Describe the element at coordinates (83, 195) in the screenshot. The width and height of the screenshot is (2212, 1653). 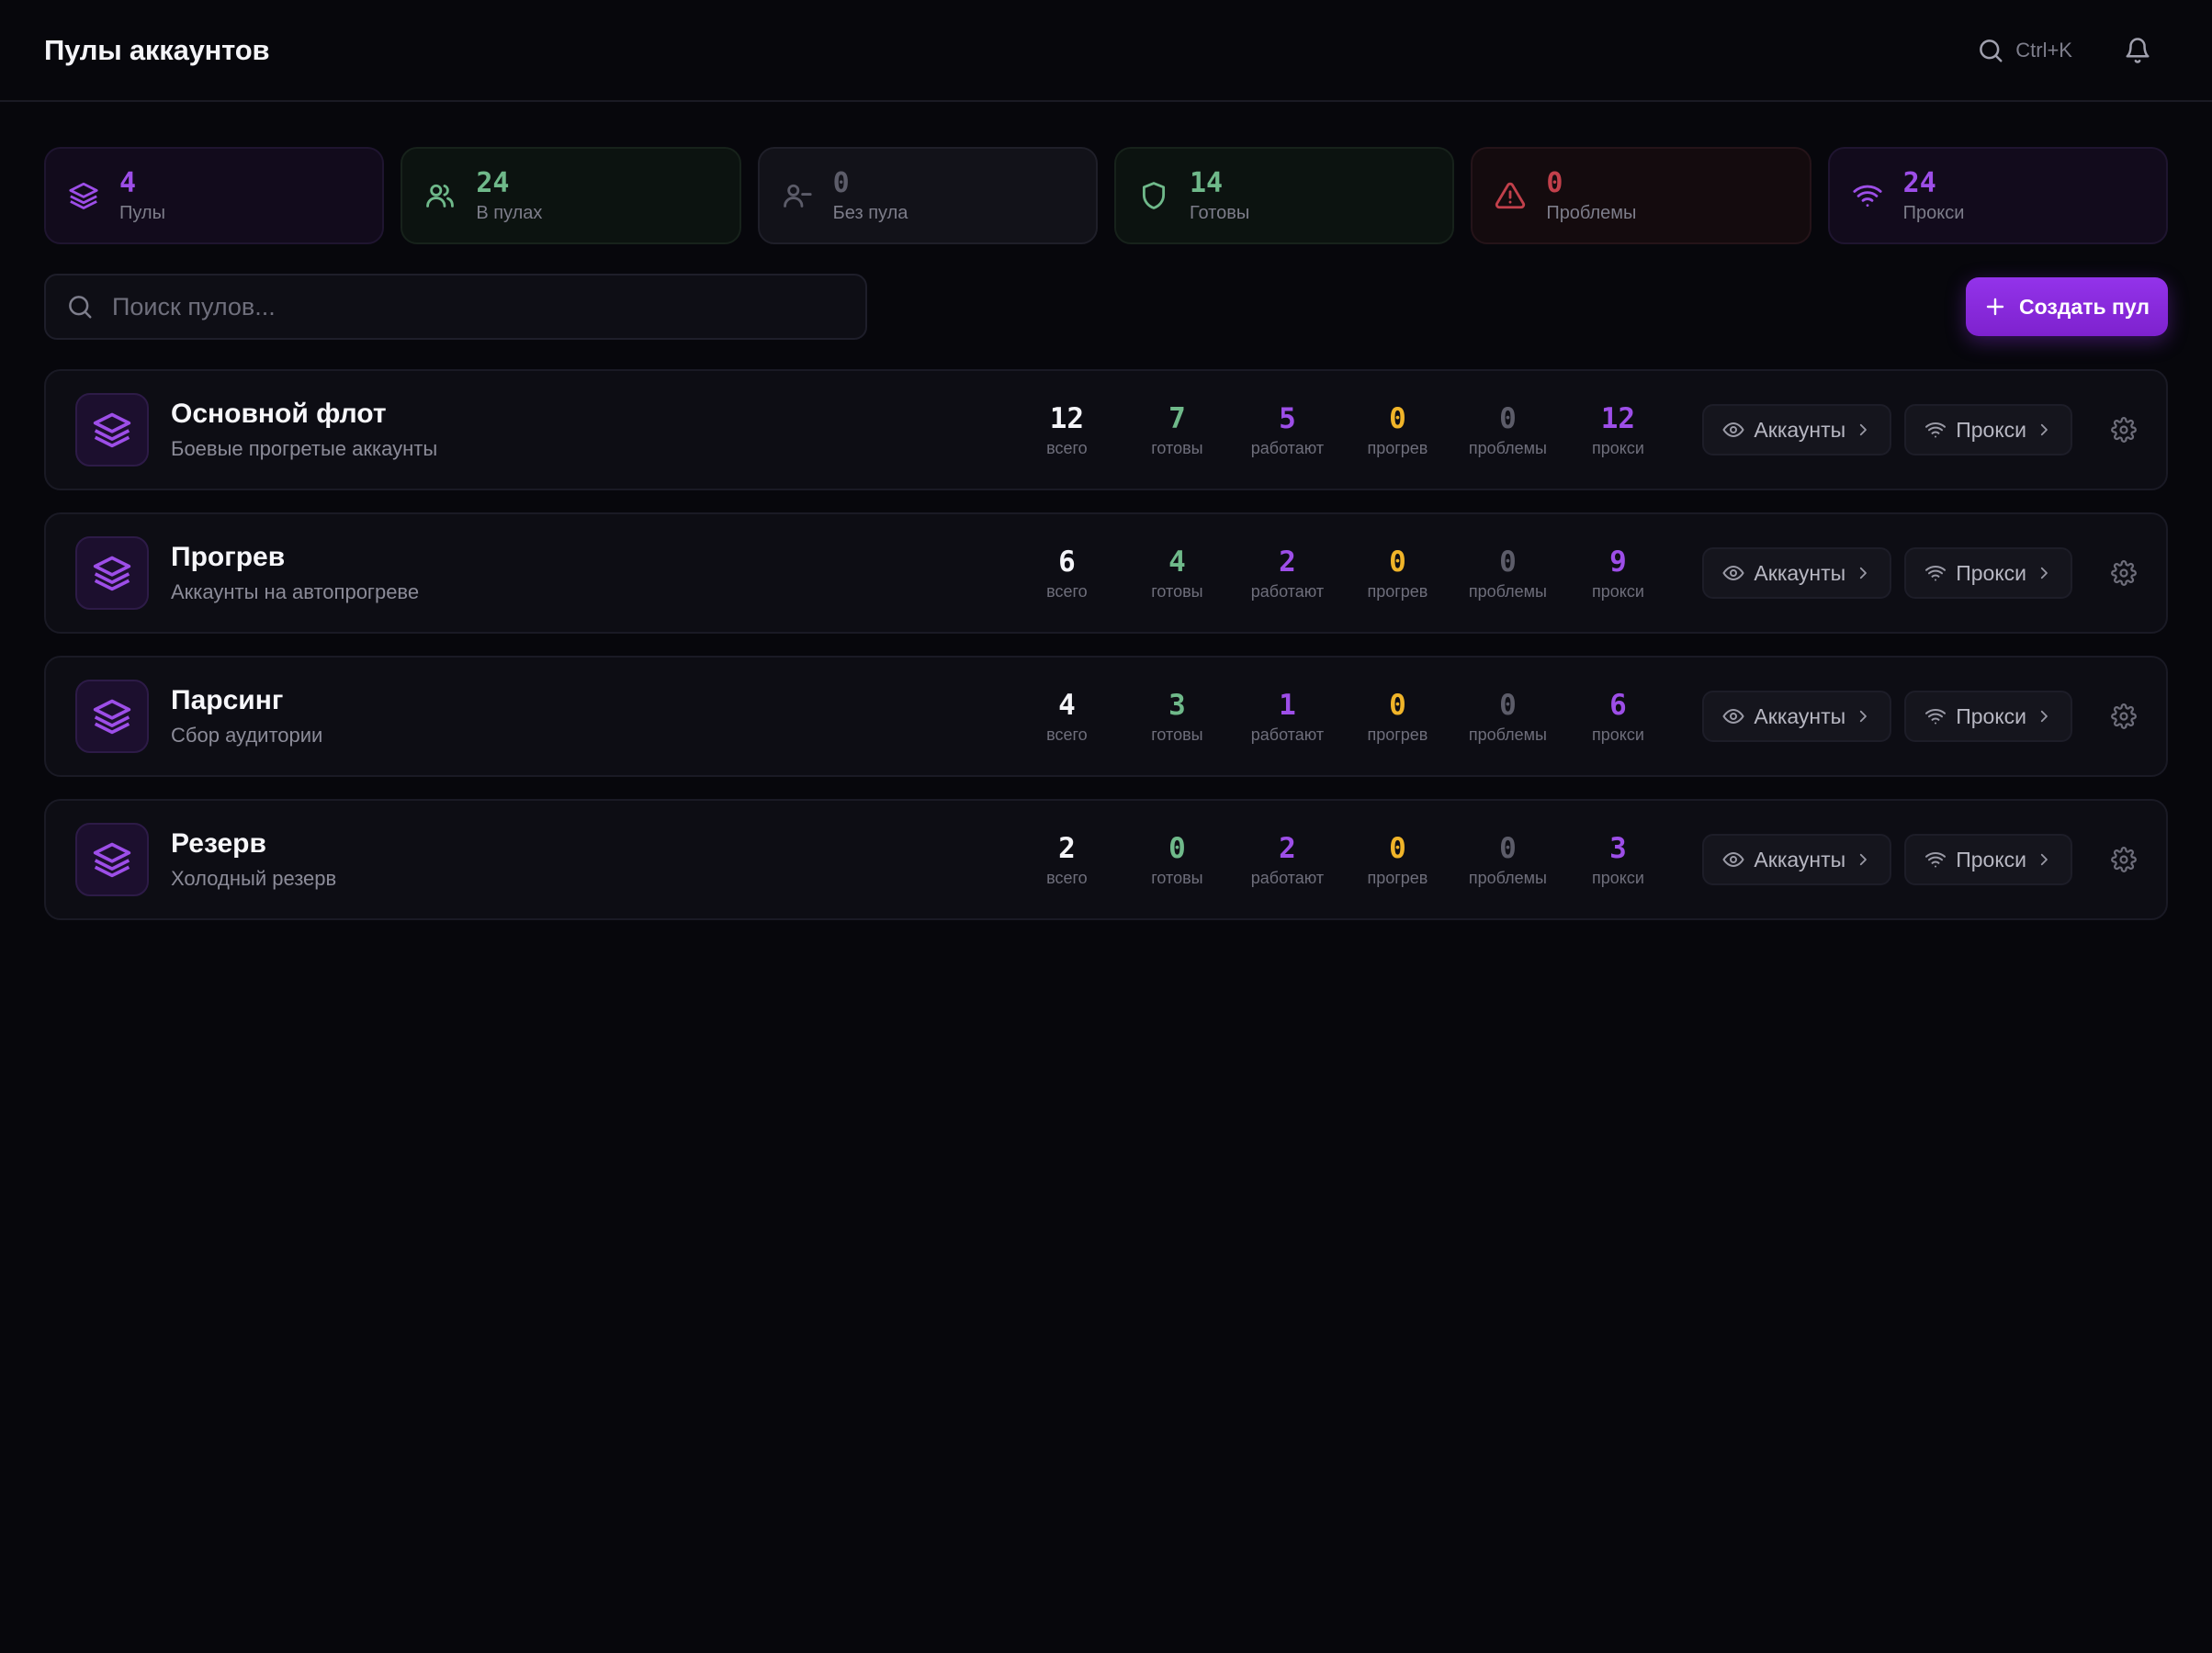
I see `layers-icon` at that location.